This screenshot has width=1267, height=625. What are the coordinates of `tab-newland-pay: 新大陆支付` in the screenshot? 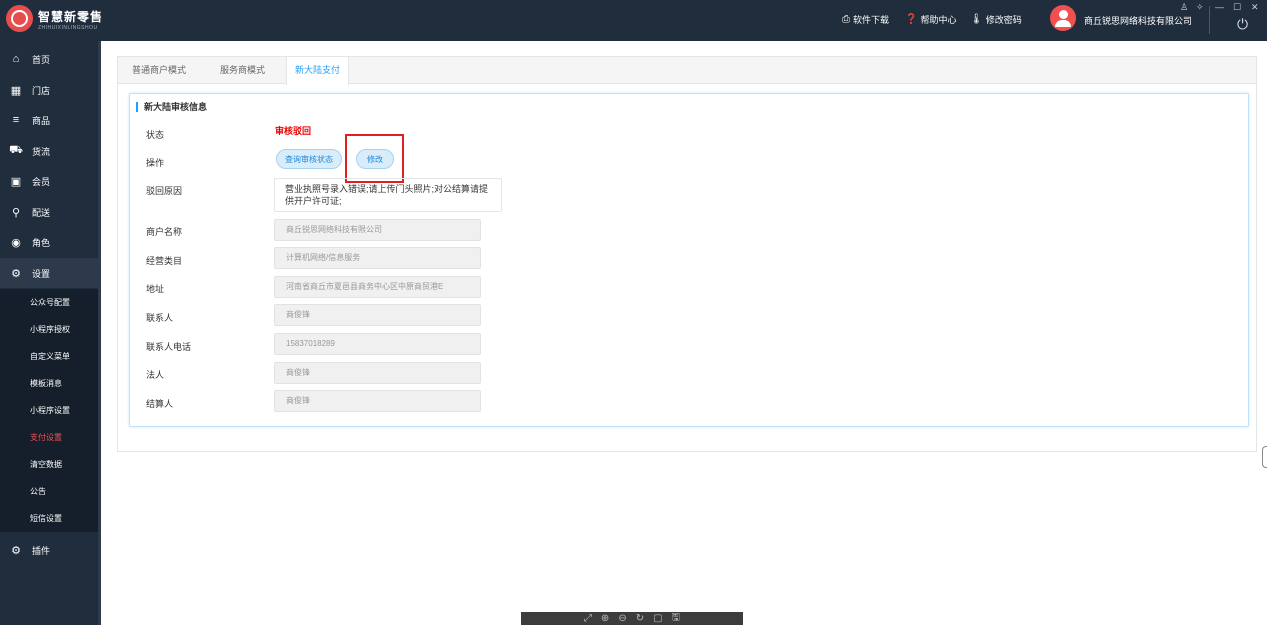 It's located at (318, 71).